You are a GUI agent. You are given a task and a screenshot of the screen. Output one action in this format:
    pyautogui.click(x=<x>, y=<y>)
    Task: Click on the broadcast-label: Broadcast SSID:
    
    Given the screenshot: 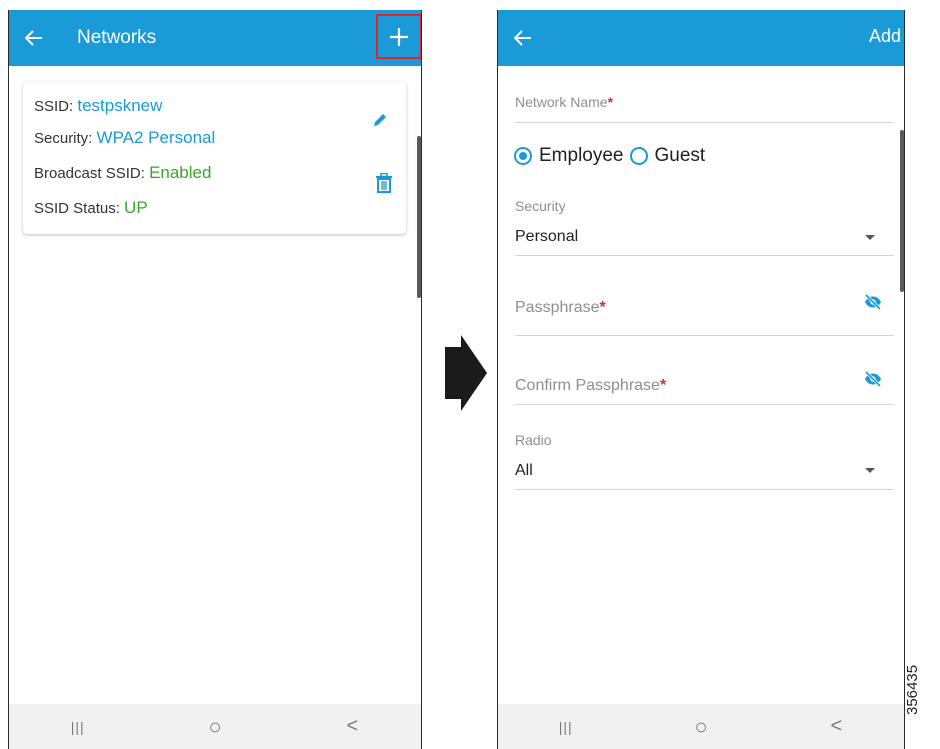 What is the action you would take?
    pyautogui.click(x=92, y=173)
    